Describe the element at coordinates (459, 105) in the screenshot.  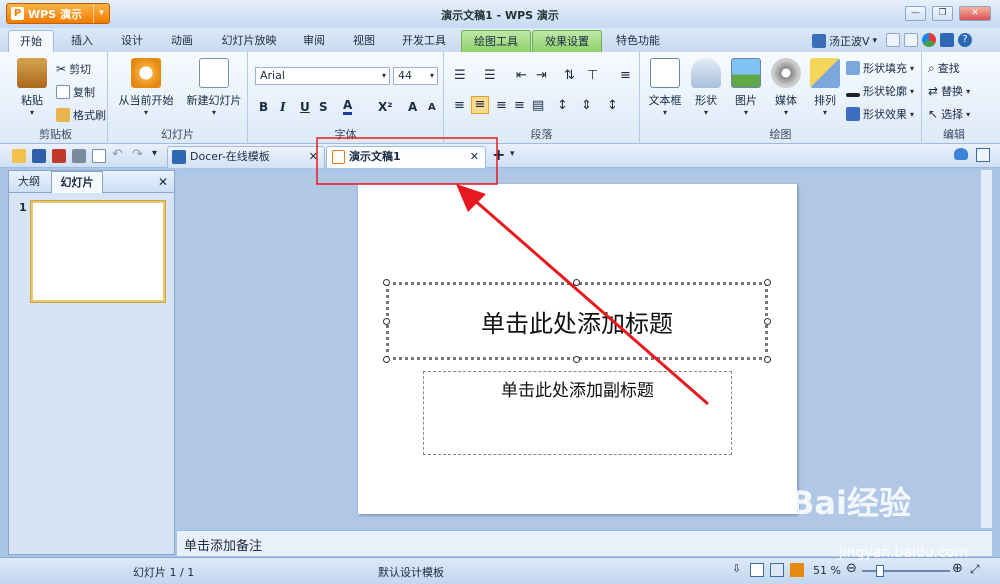
I see `align-left-icon: ≡` at that location.